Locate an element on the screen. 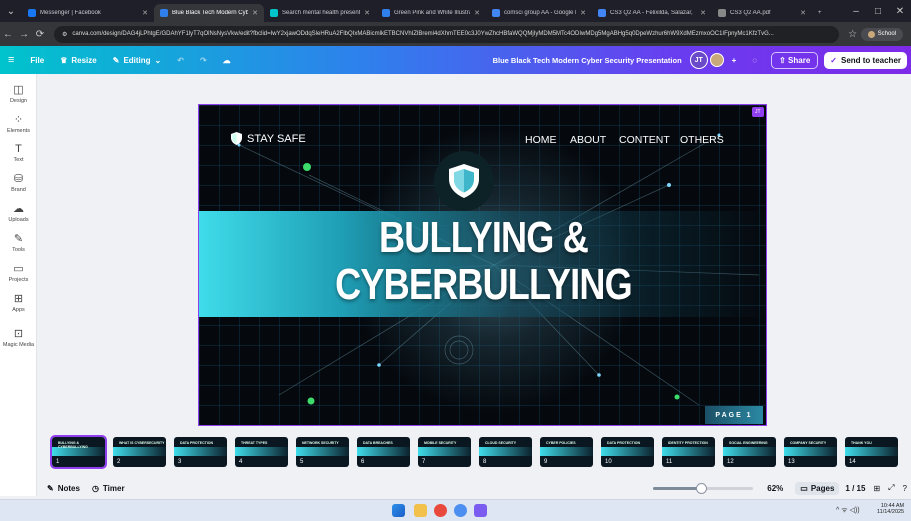 This screenshot has height=521, width=911. tab-label: Search mental health presentati is located at coordinates (321, 13).